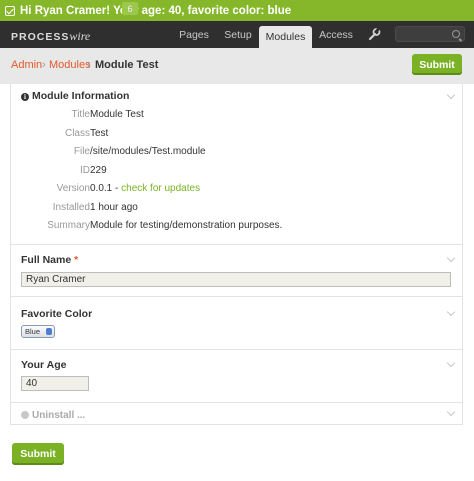  Describe the element at coordinates (236, 134) in the screenshot. I see `info-row-class: Class Test` at that location.